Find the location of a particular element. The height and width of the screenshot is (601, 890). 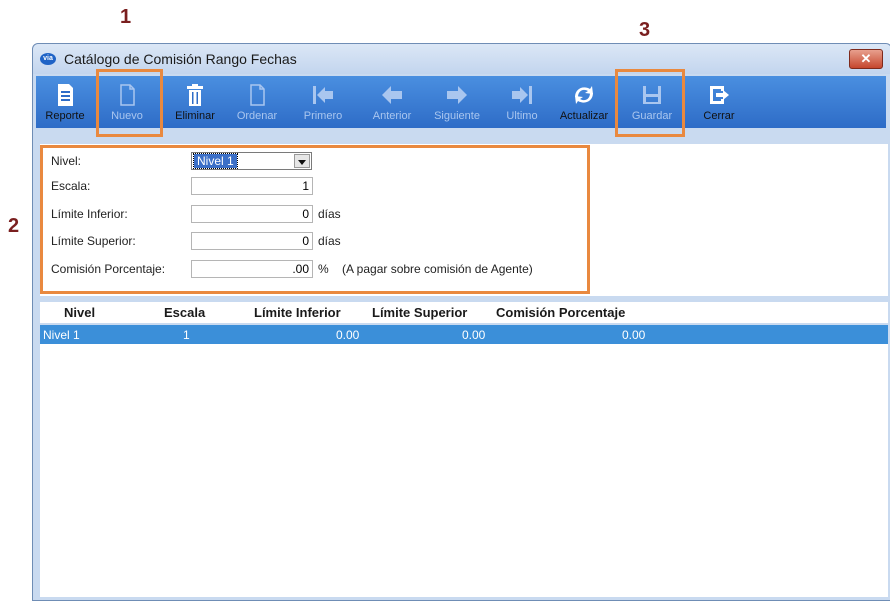

callout-1: 1 is located at coordinates (126, 17).